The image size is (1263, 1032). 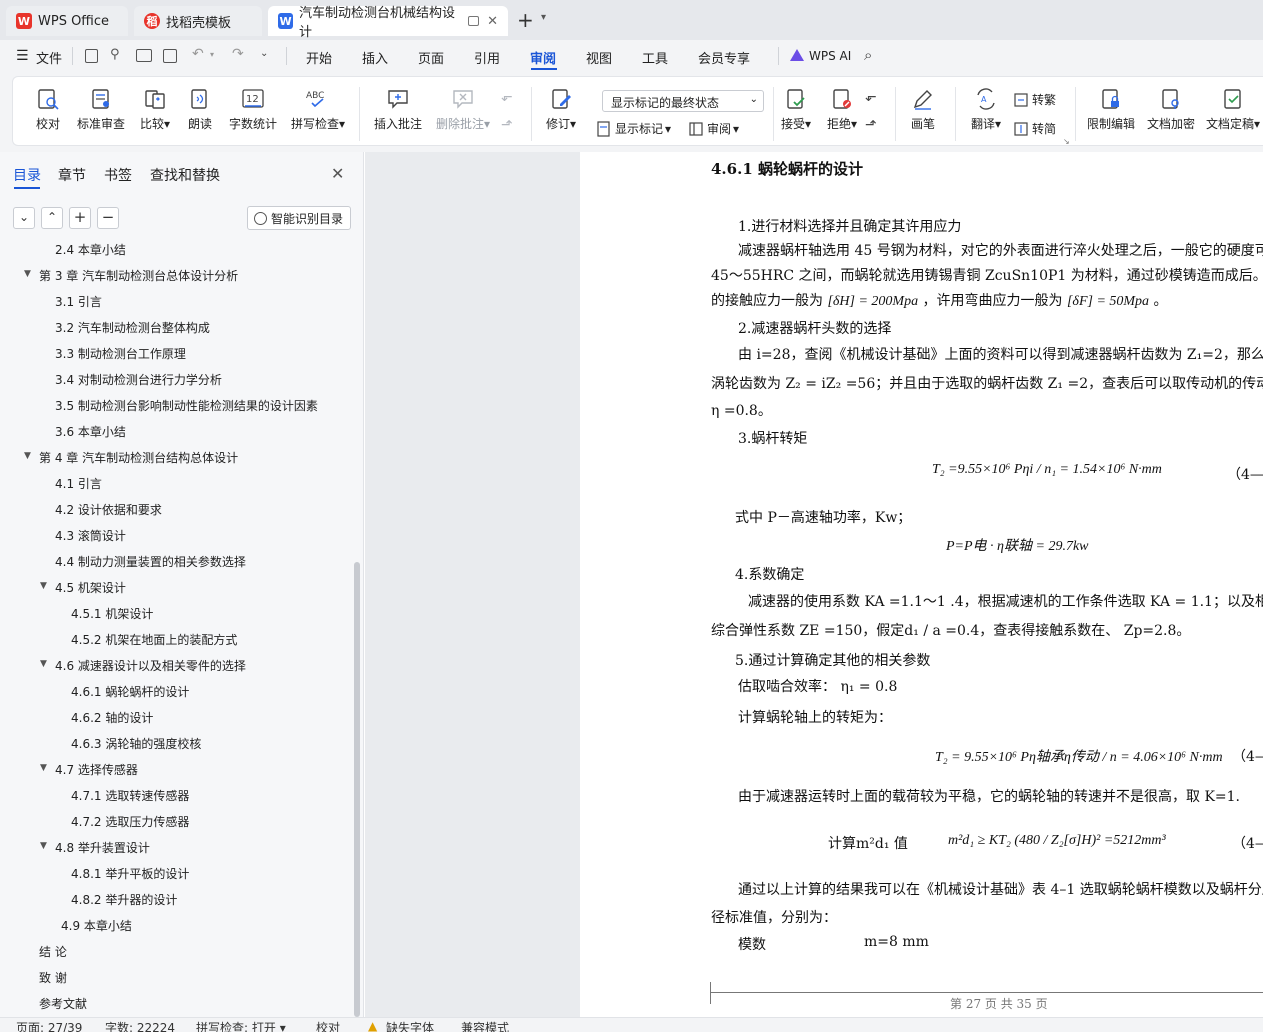 What do you see at coordinates (507, 125) in the screenshot?
I see `next-comment-icon: ⬏` at bounding box center [507, 125].